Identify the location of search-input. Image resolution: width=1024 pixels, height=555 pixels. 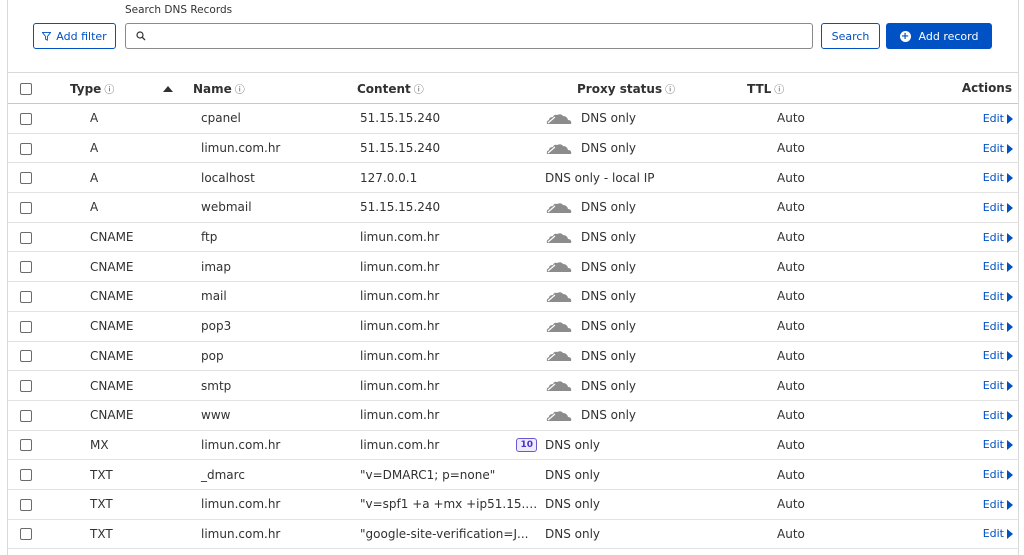
(482, 36).